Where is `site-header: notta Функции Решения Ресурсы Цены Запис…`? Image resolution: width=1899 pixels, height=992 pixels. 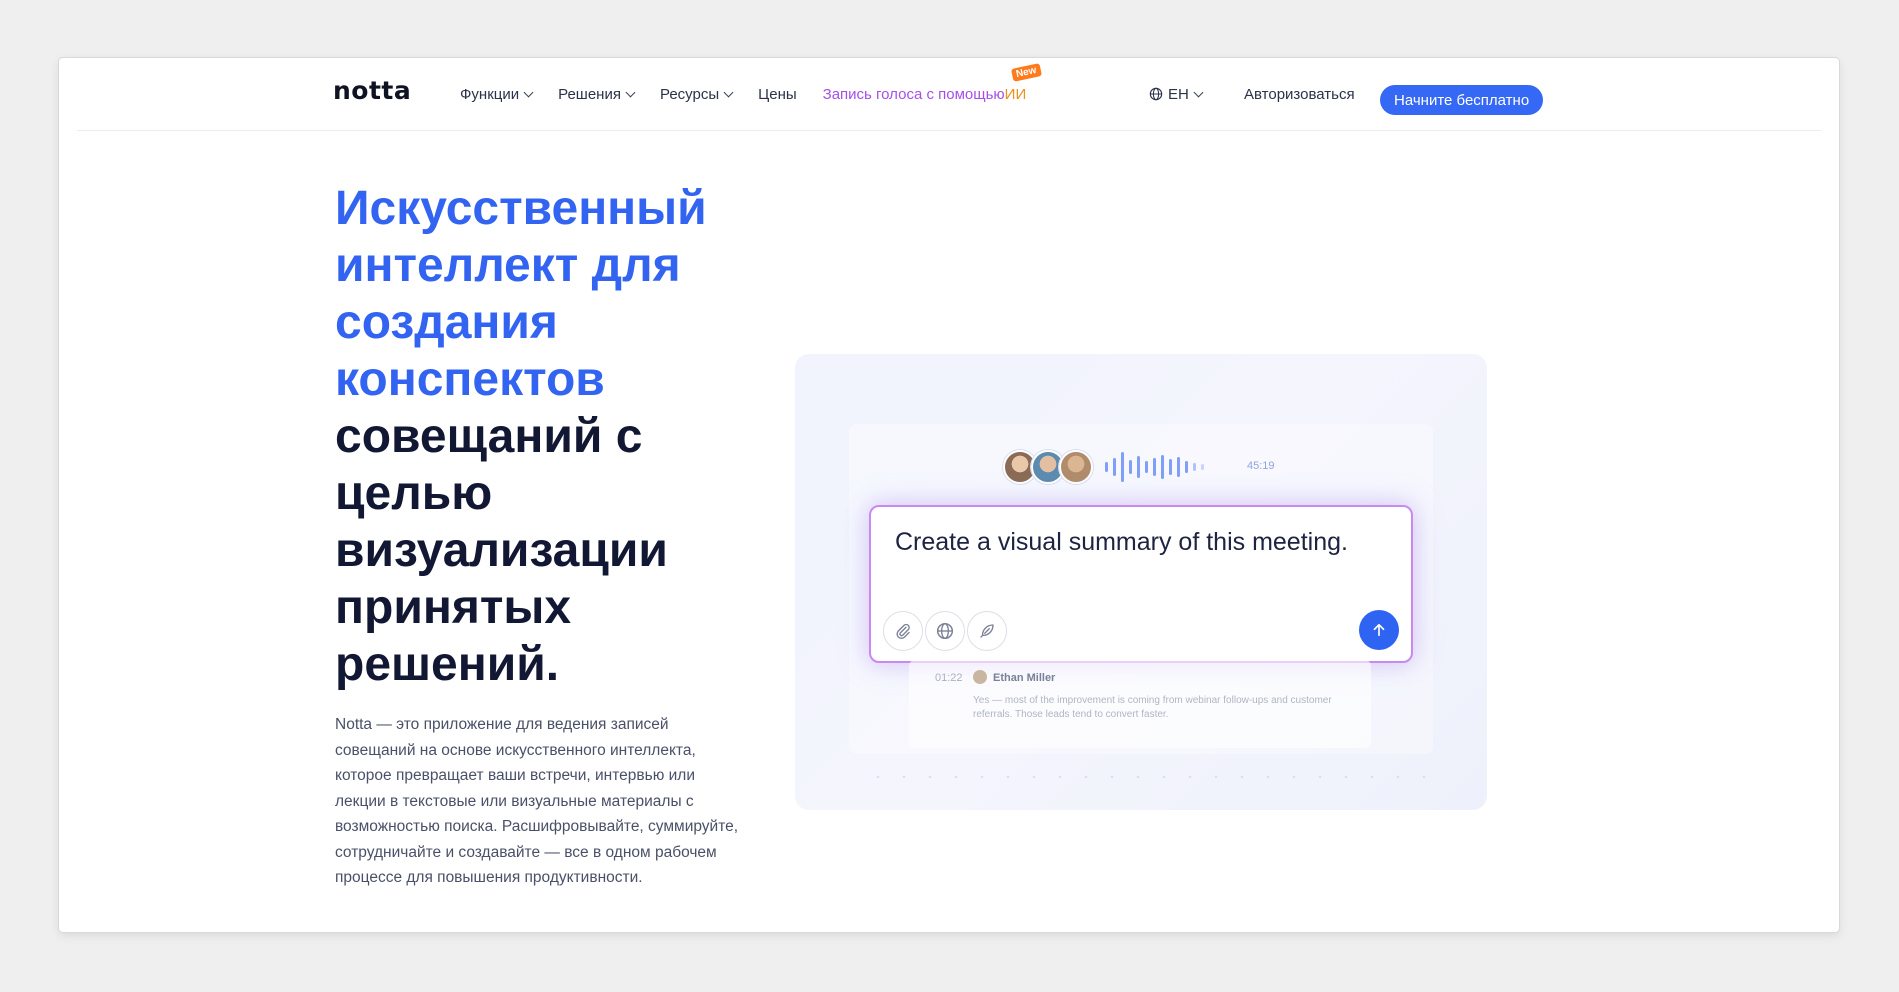
site-header: notta Функции Решения Ресурсы Цены Запис… is located at coordinates (949, 94).